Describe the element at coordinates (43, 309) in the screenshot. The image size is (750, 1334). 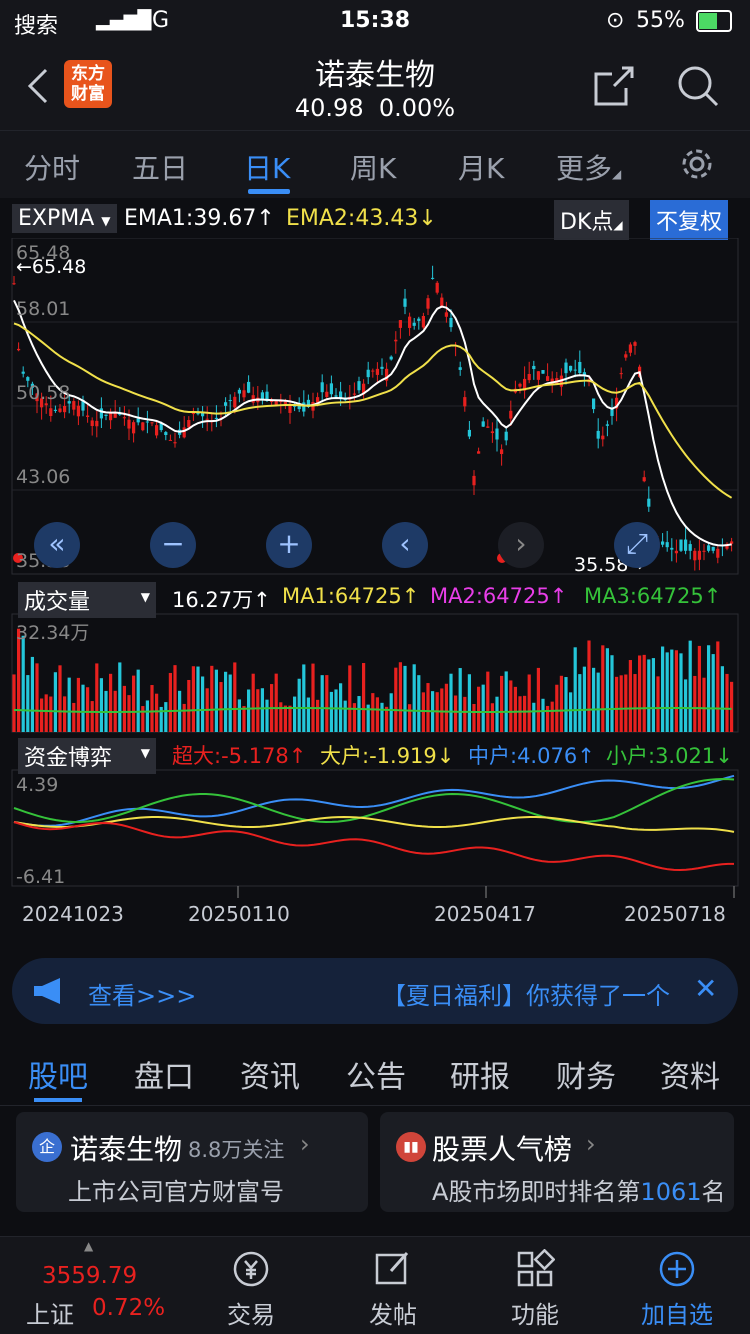
I see `price-tick: 58.01` at that location.